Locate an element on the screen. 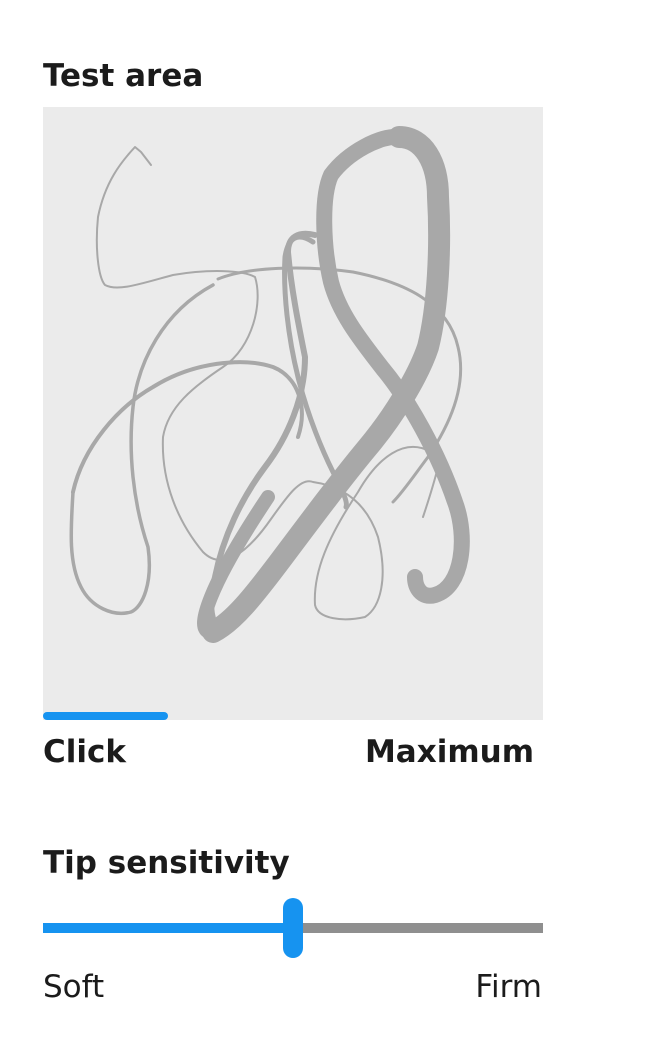 This screenshot has height=1053, width=656. tip-sensitivity-heading: Tip sensitivity is located at coordinates (166, 863).